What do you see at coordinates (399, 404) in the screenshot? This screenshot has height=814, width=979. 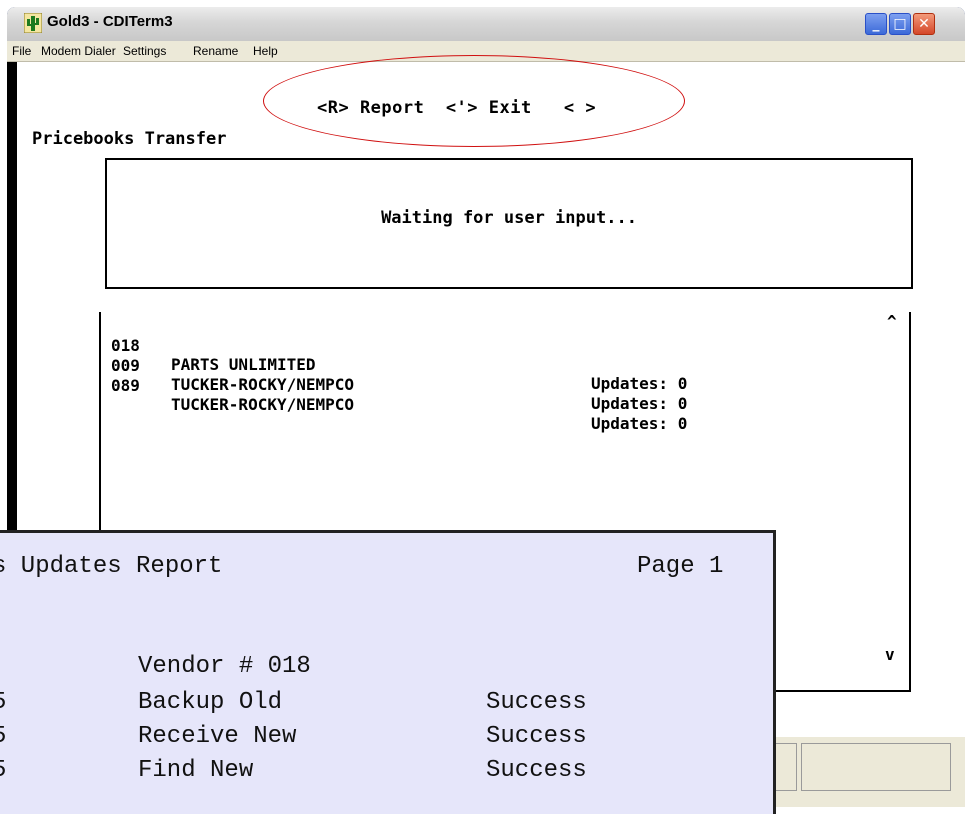 I see `list-item: 089 TUCKER-ROCKY/NEMPCO Updates: 0` at bounding box center [399, 404].